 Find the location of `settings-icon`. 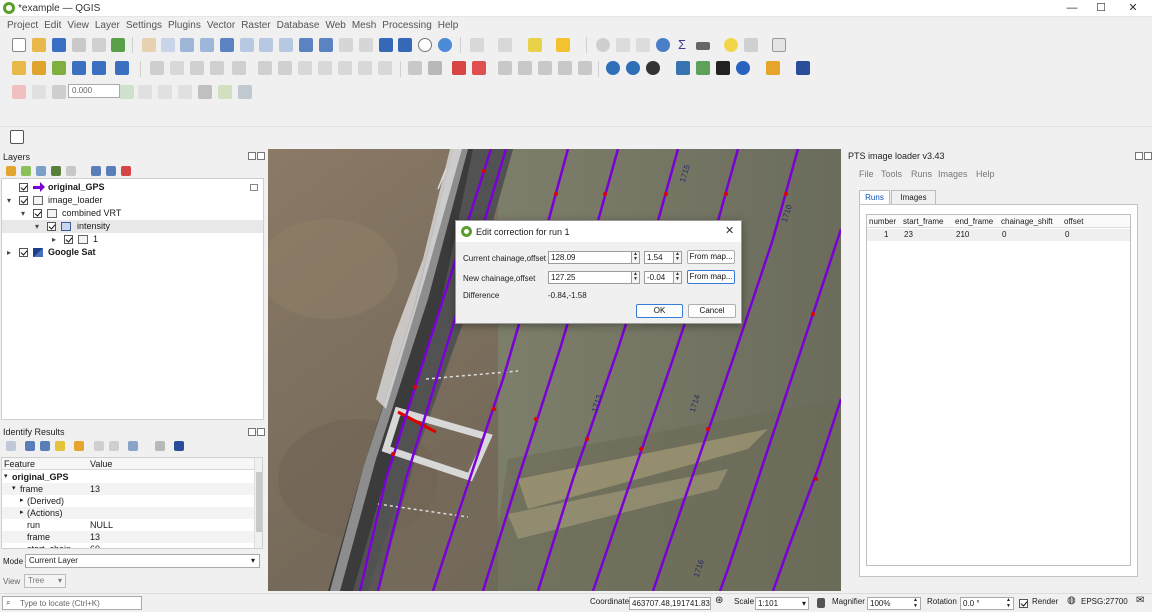

settings-icon is located at coordinates (160, 446).